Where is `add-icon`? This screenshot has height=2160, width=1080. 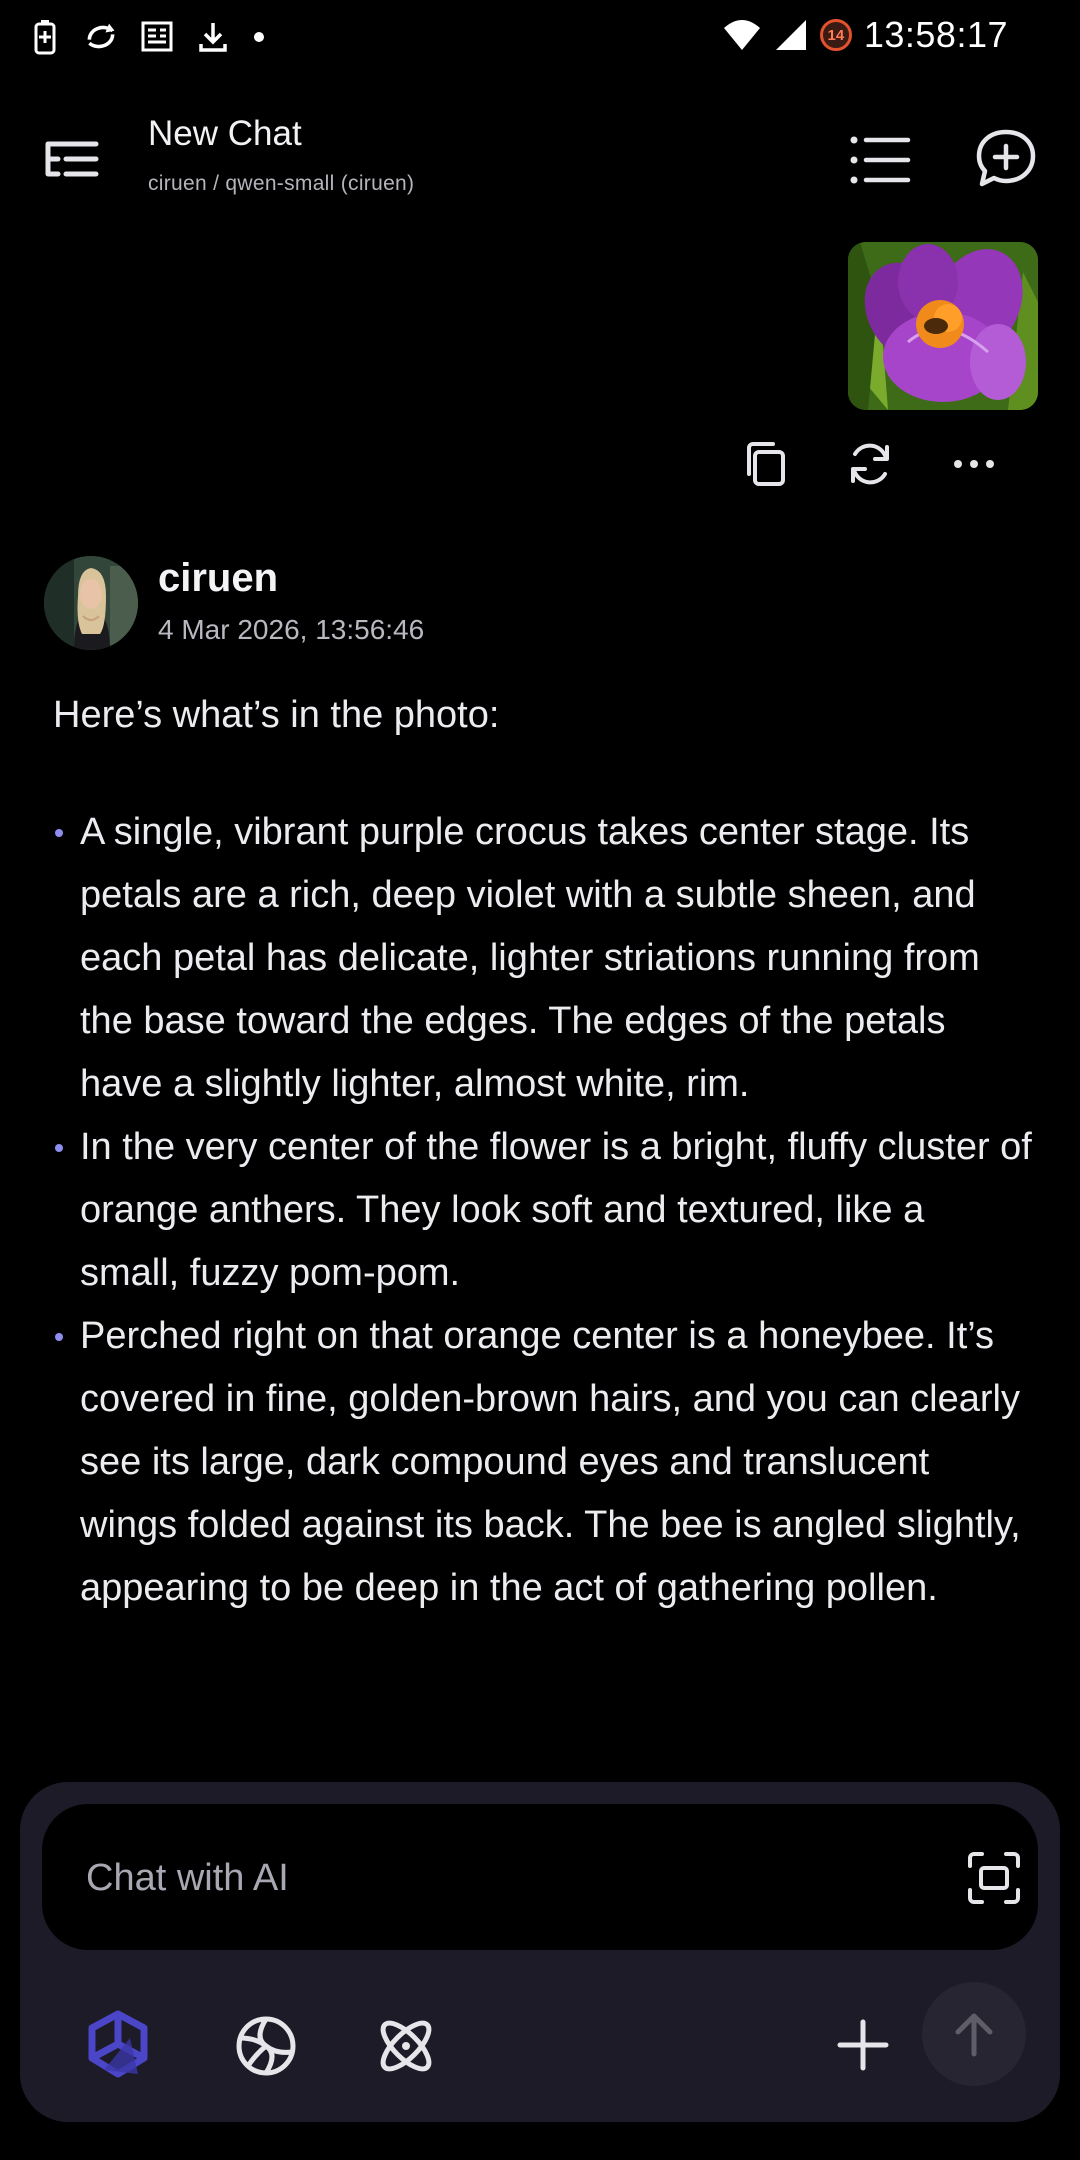 add-icon is located at coordinates (863, 2045).